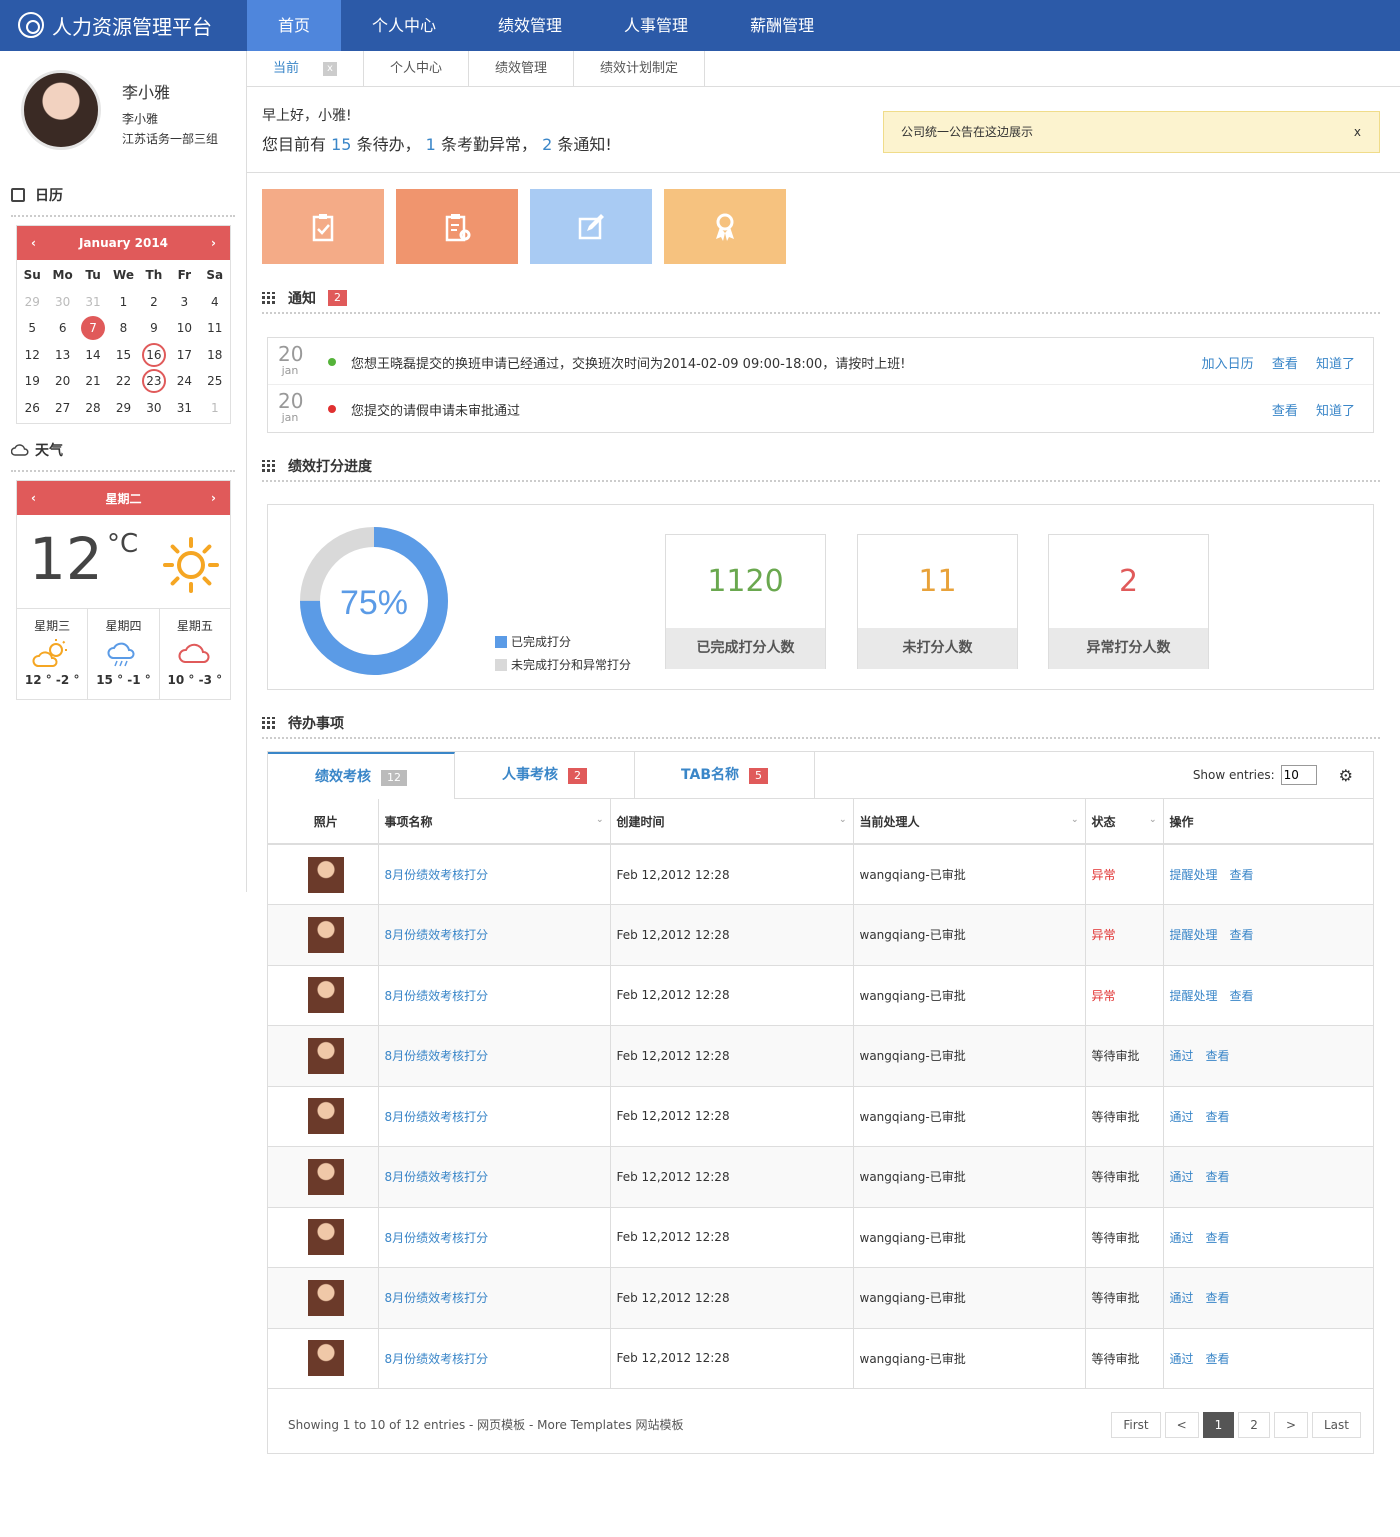 The width and height of the screenshot is (1400, 1537). I want to click on calendar-day: 13, so click(62, 355).